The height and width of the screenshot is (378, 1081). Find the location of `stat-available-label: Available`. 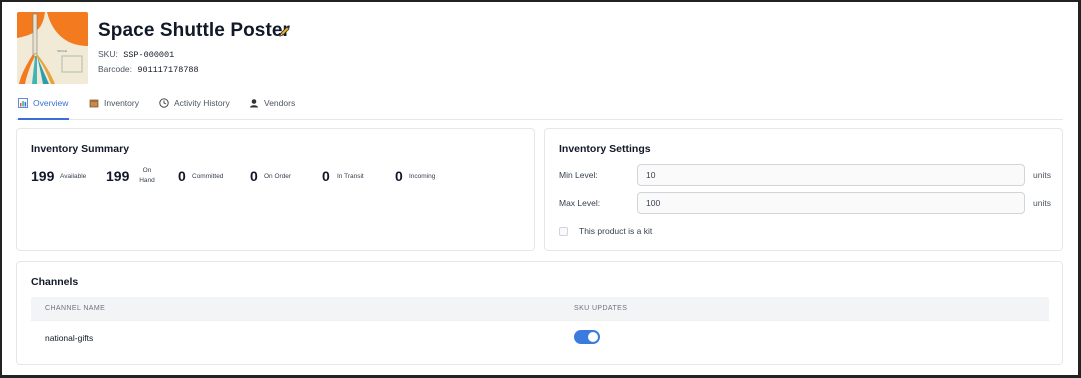

stat-available-label: Available is located at coordinates (73, 176).